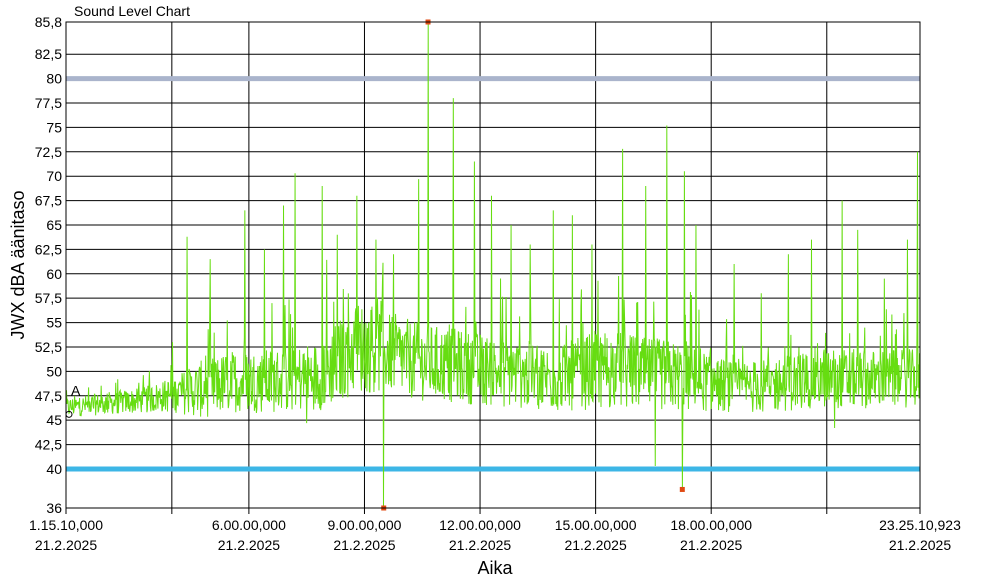  What do you see at coordinates (364, 525) in the screenshot?
I see `x-tick-time: 9.00.00,000` at bounding box center [364, 525].